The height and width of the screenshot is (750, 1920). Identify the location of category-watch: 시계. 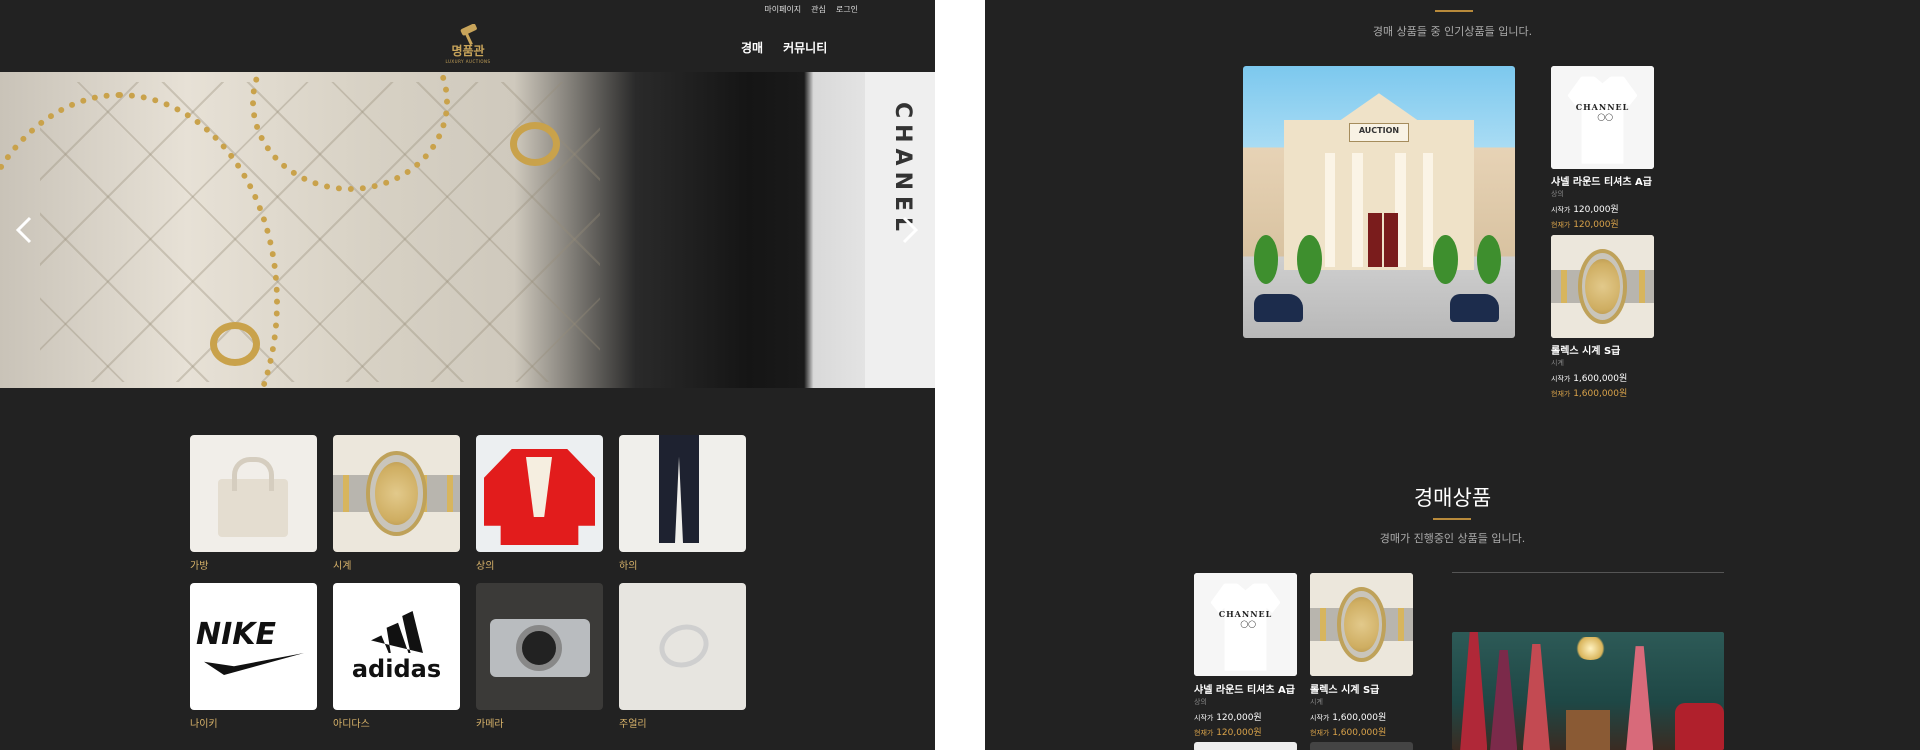
(396, 503).